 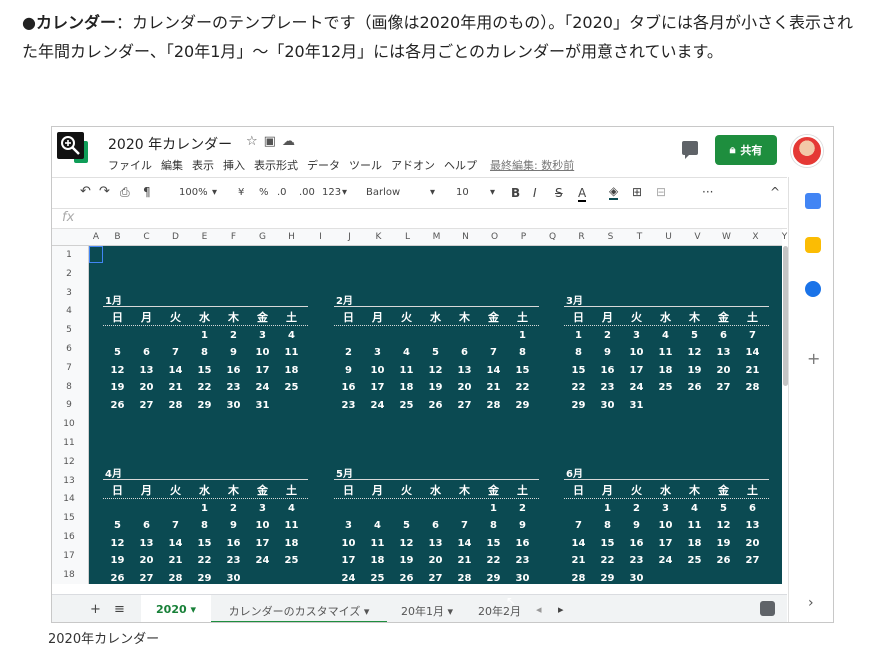 What do you see at coordinates (419, 219) in the screenshot?
I see `formula-bar: fx` at bounding box center [419, 219].